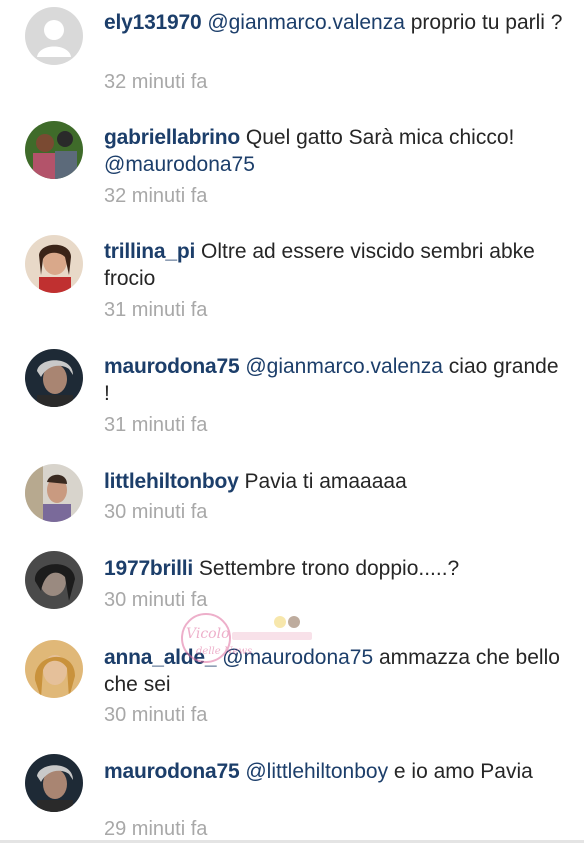 The width and height of the screenshot is (584, 843). Describe the element at coordinates (172, 137) in the screenshot. I see `comment-username: gabriellabrino` at that location.